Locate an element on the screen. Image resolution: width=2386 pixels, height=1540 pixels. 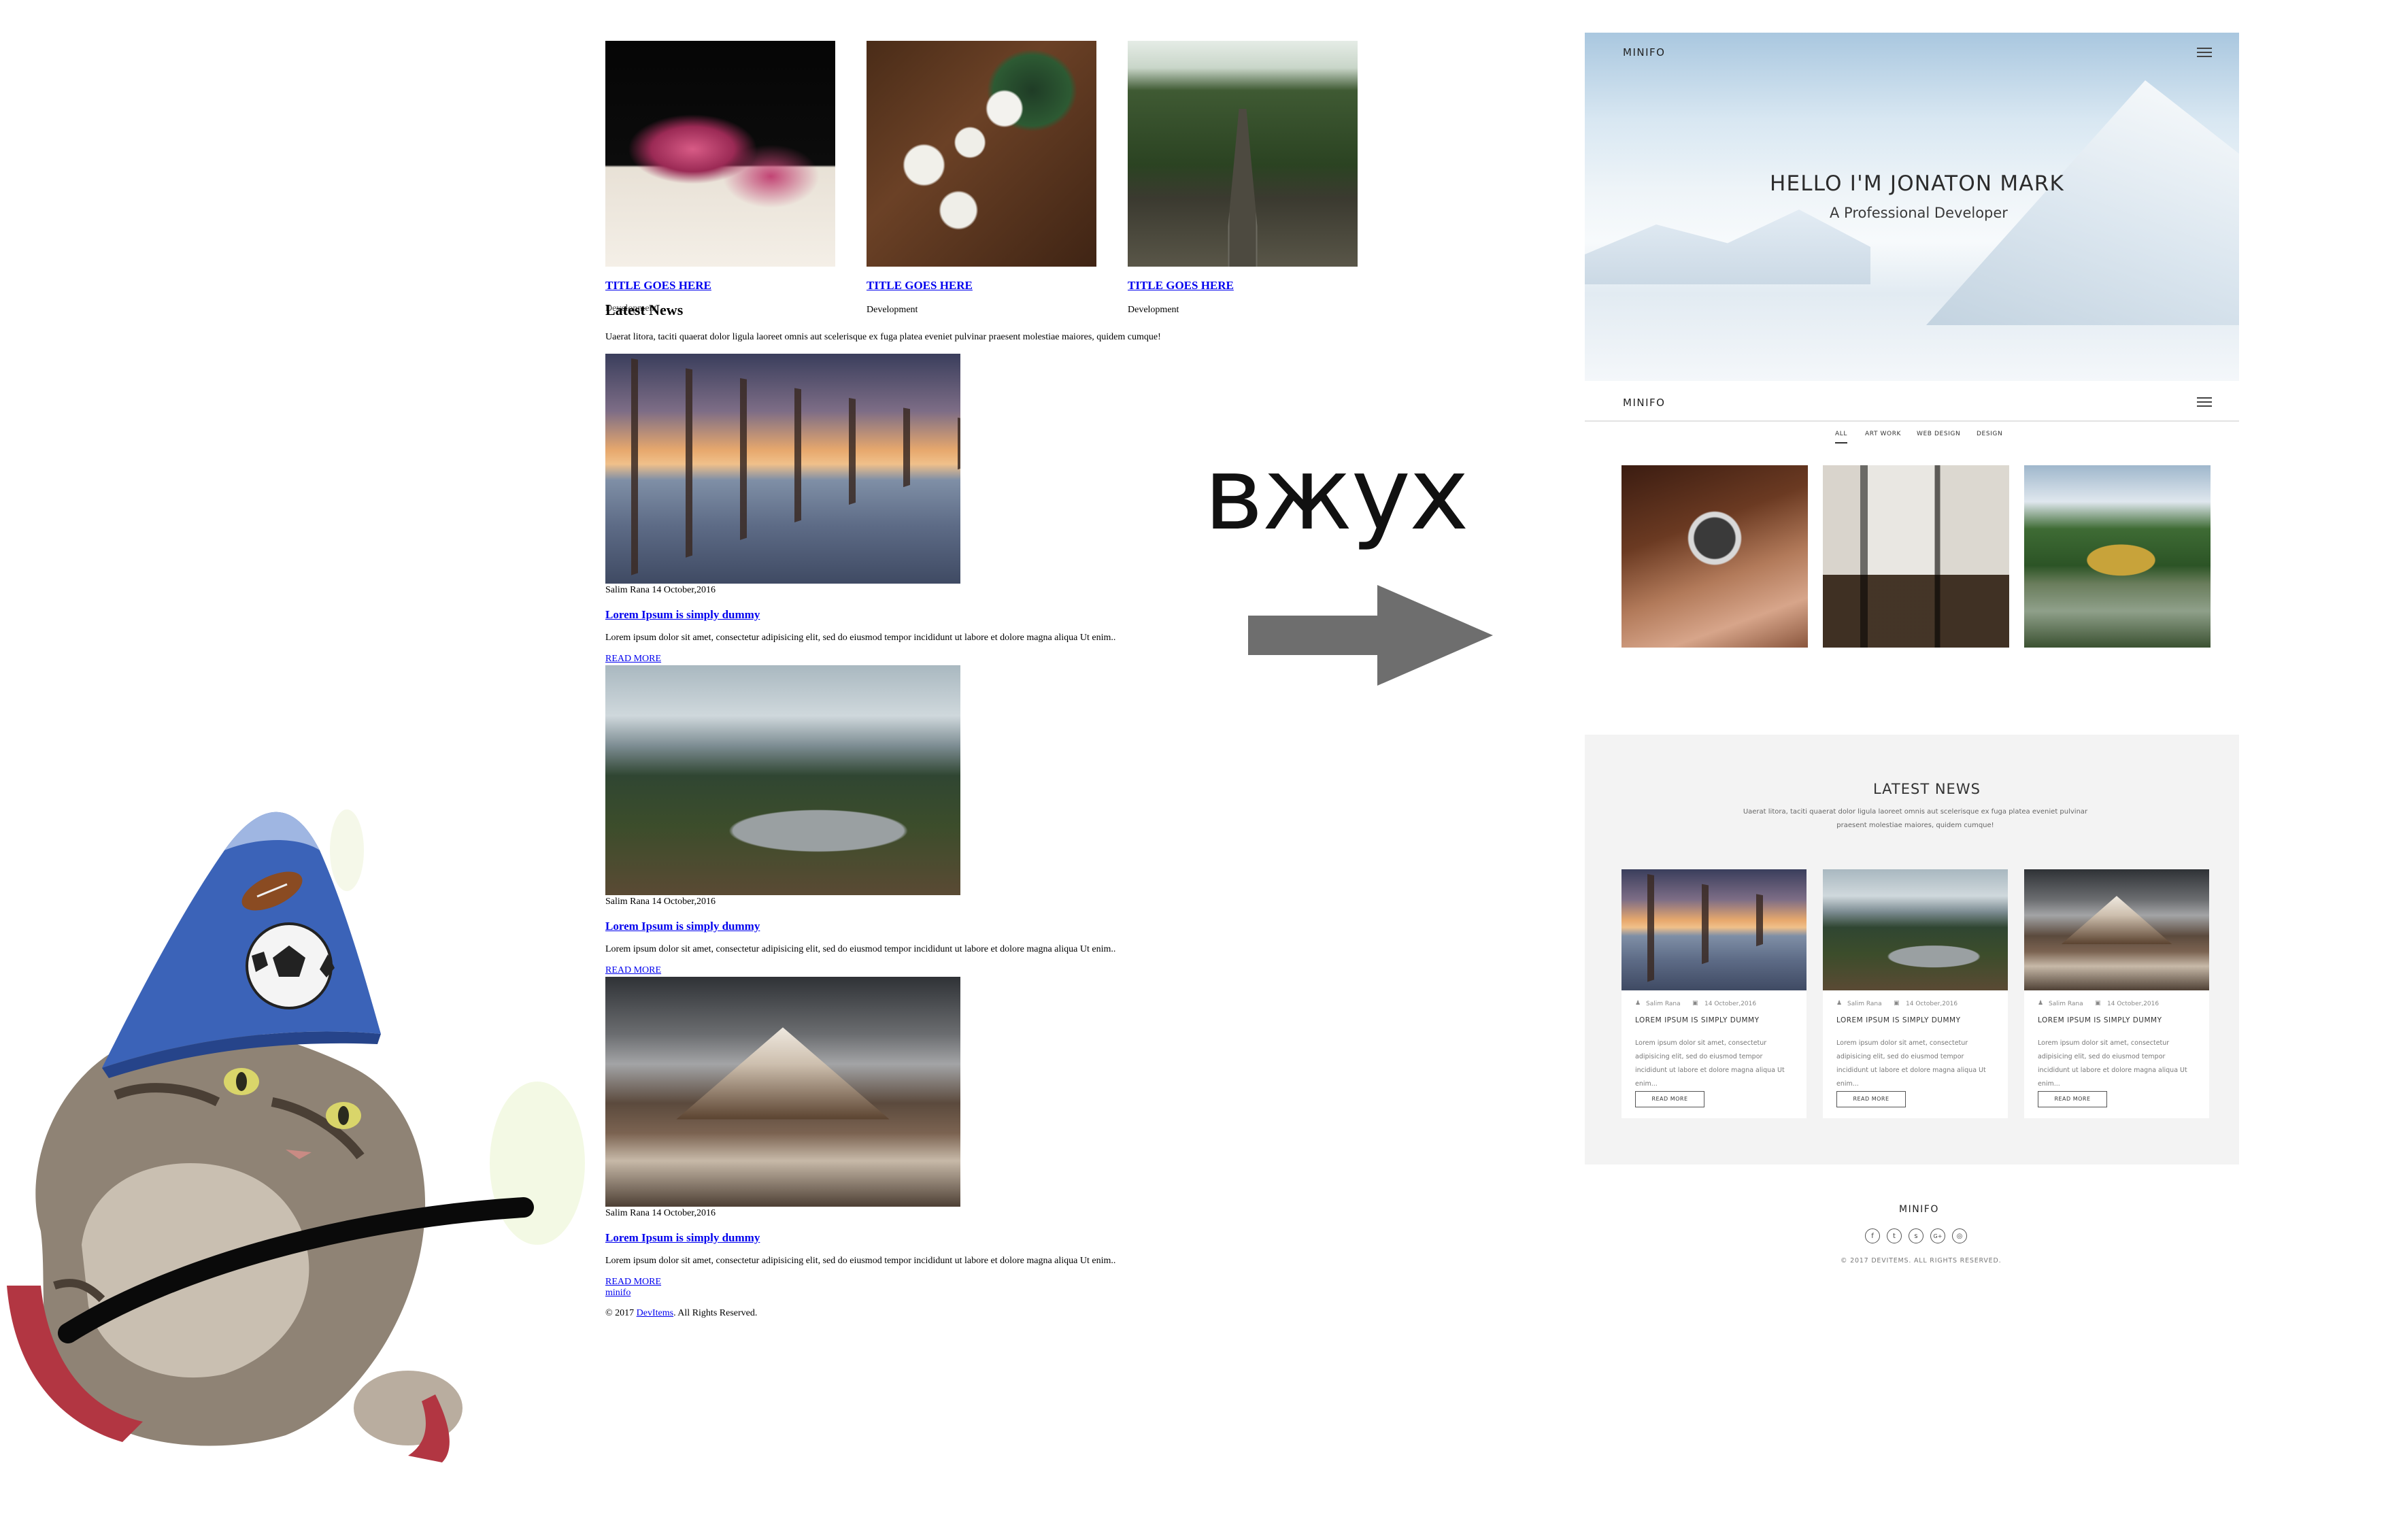
skype-icon: s is located at coordinates (1916, 1235).